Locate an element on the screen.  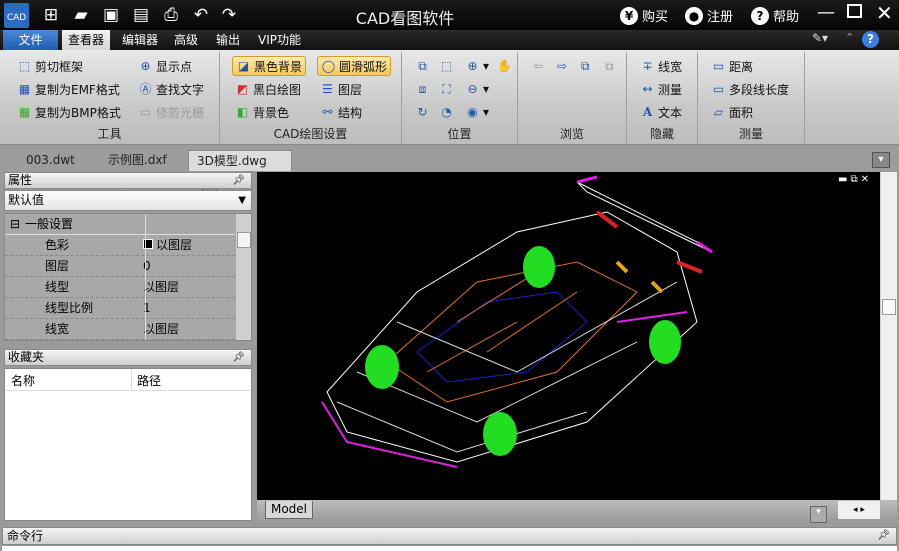
tab-output: 输出 is located at coordinates (228, 40).